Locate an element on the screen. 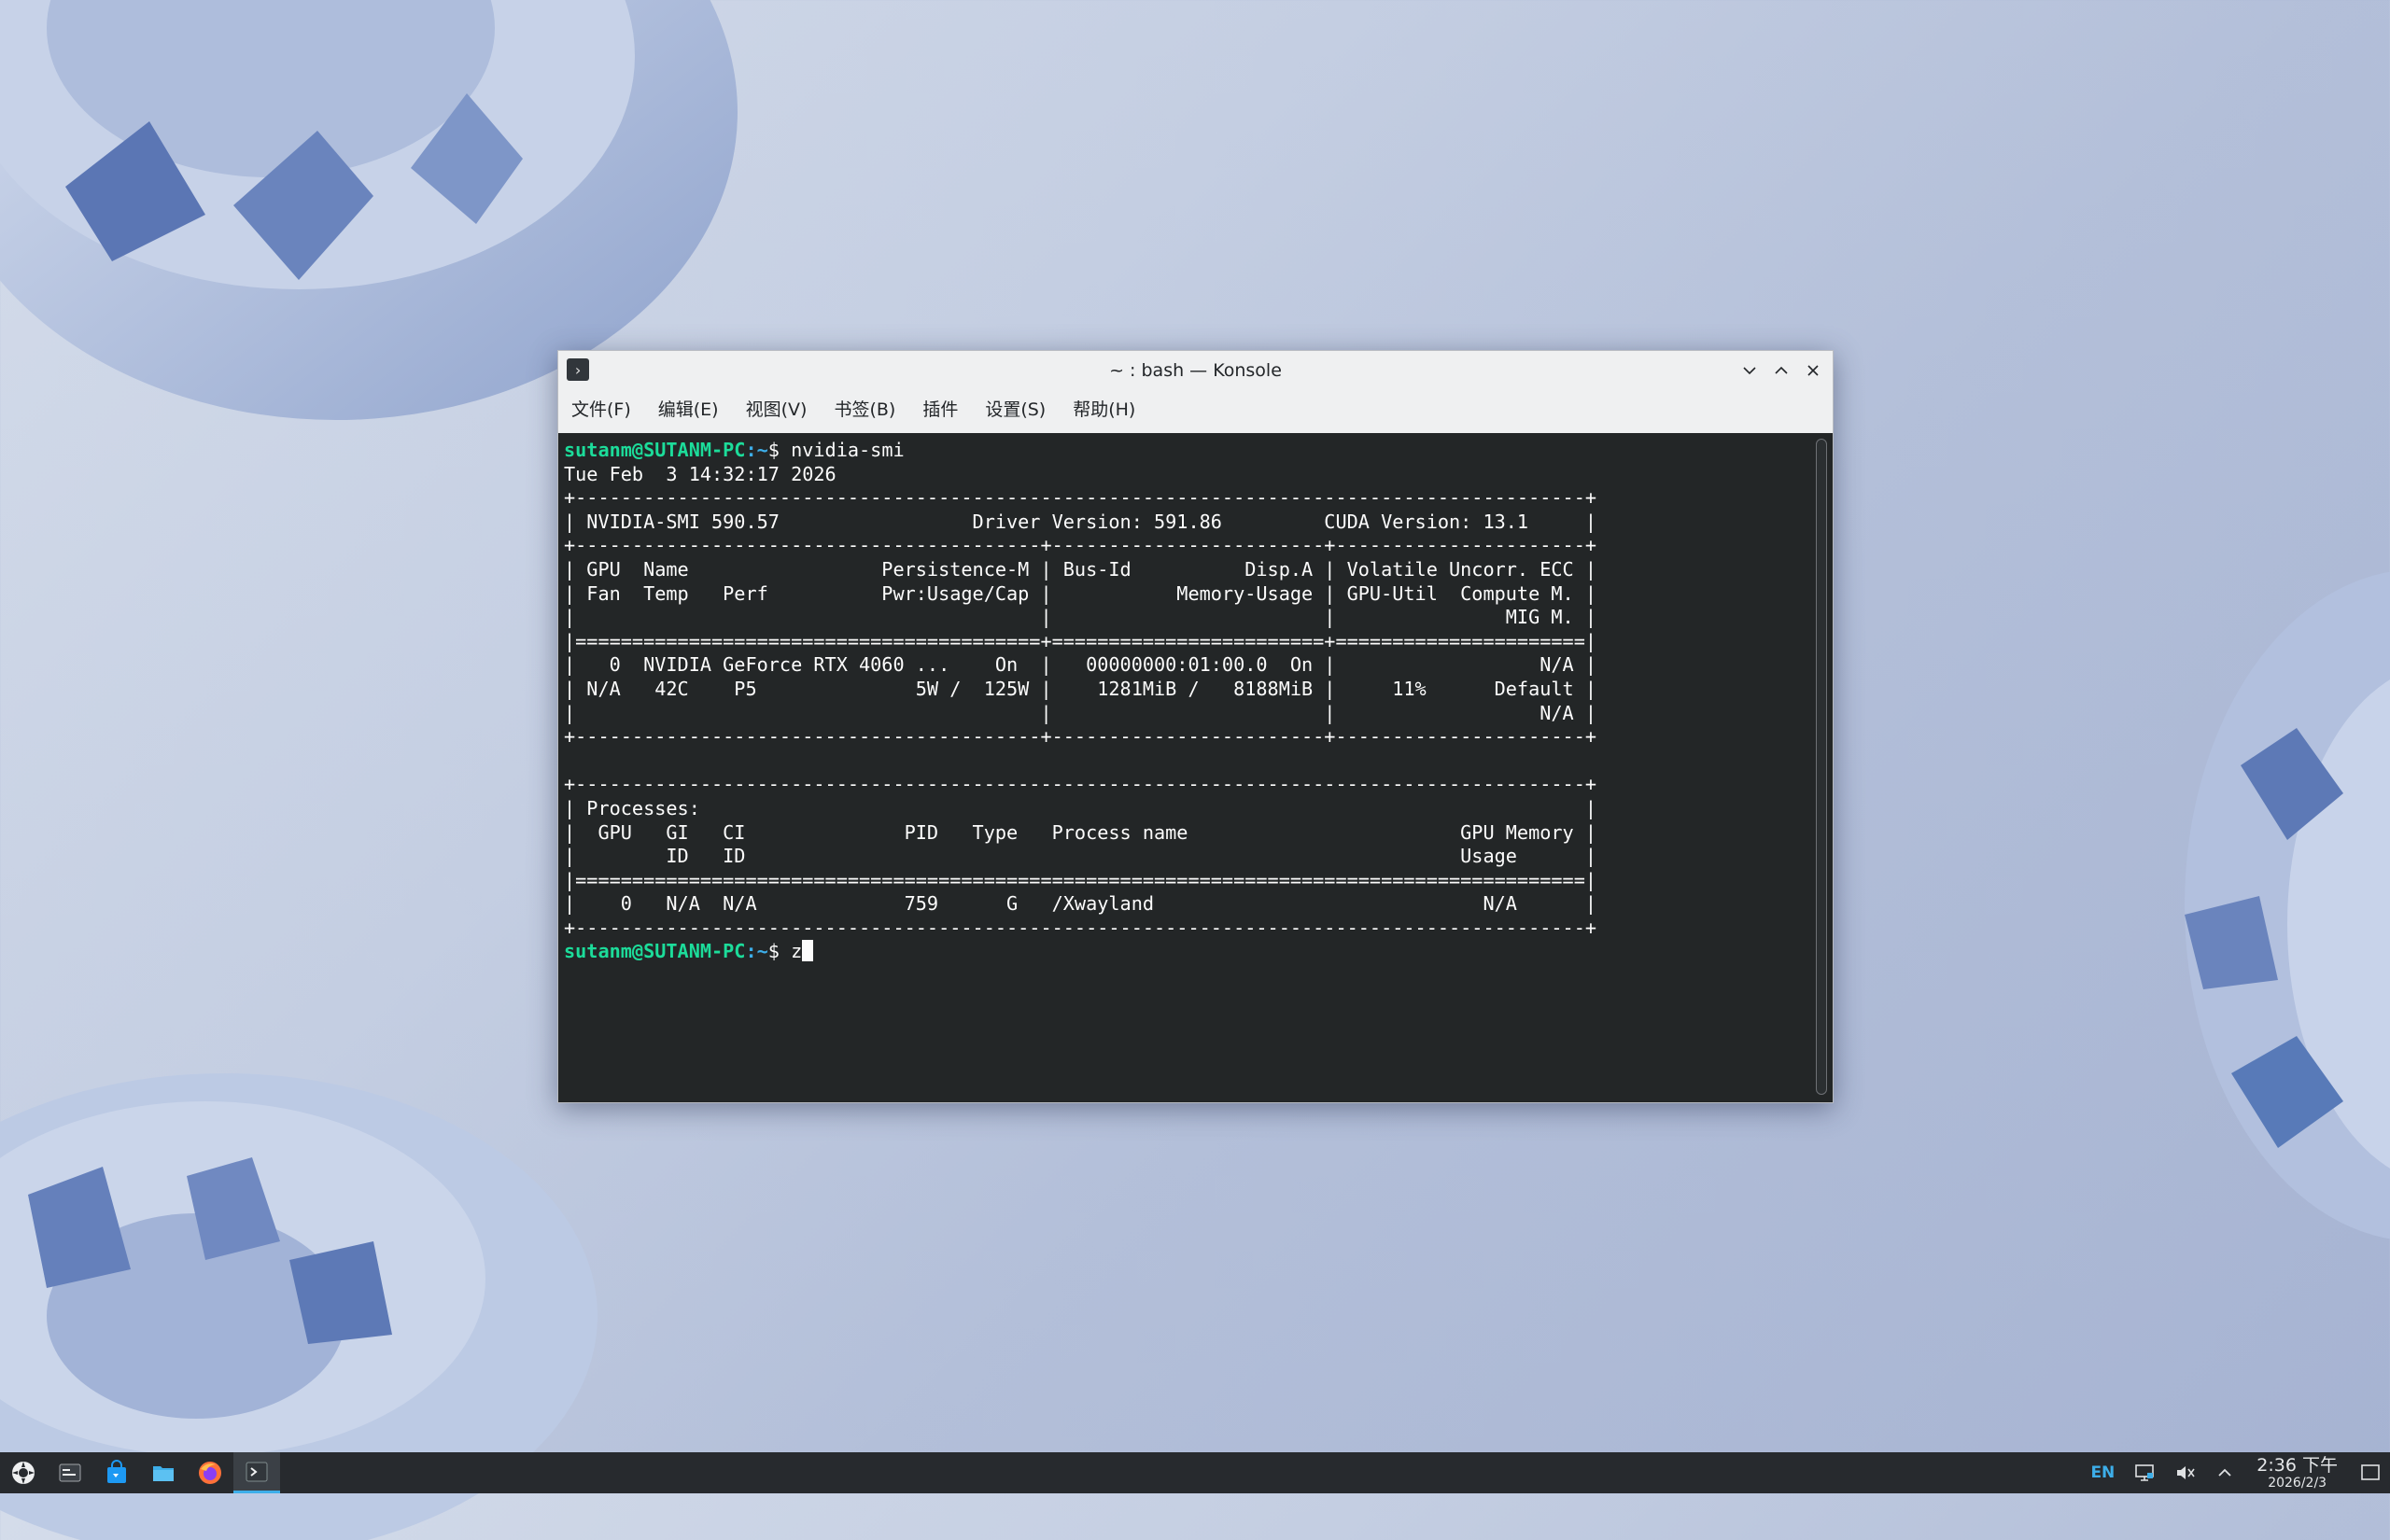  menu-file: 文件(F) is located at coordinates (601, 408).